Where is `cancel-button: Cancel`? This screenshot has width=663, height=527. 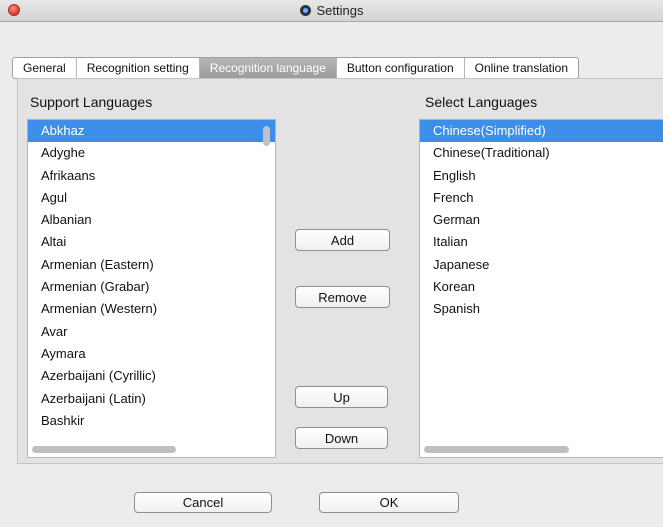
cancel-button: Cancel is located at coordinates (203, 502).